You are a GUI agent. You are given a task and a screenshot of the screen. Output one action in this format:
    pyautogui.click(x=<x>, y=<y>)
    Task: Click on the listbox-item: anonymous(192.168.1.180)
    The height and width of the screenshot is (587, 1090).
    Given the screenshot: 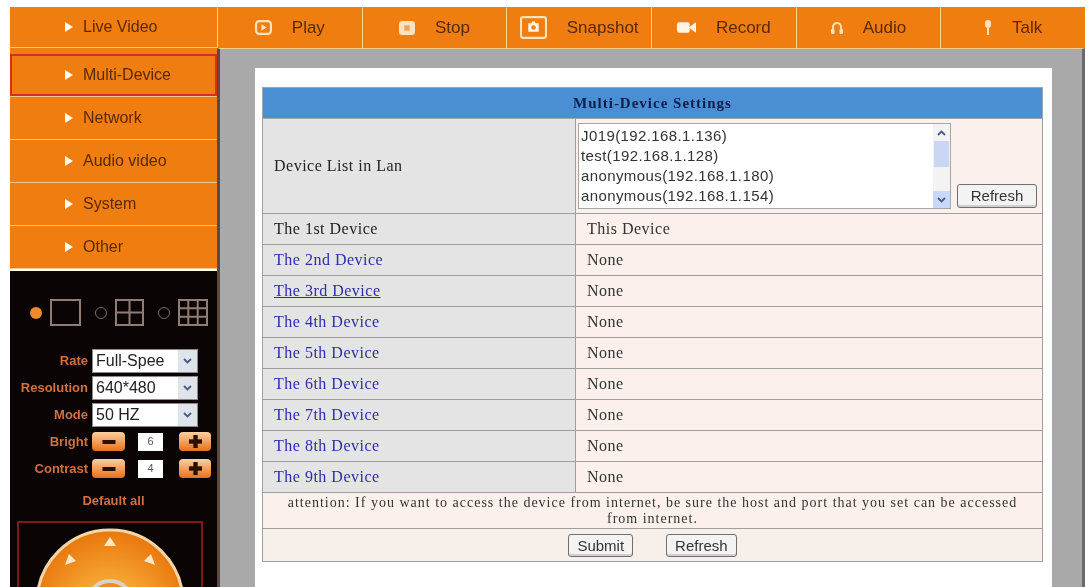 What is the action you would take?
    pyautogui.click(x=757, y=176)
    